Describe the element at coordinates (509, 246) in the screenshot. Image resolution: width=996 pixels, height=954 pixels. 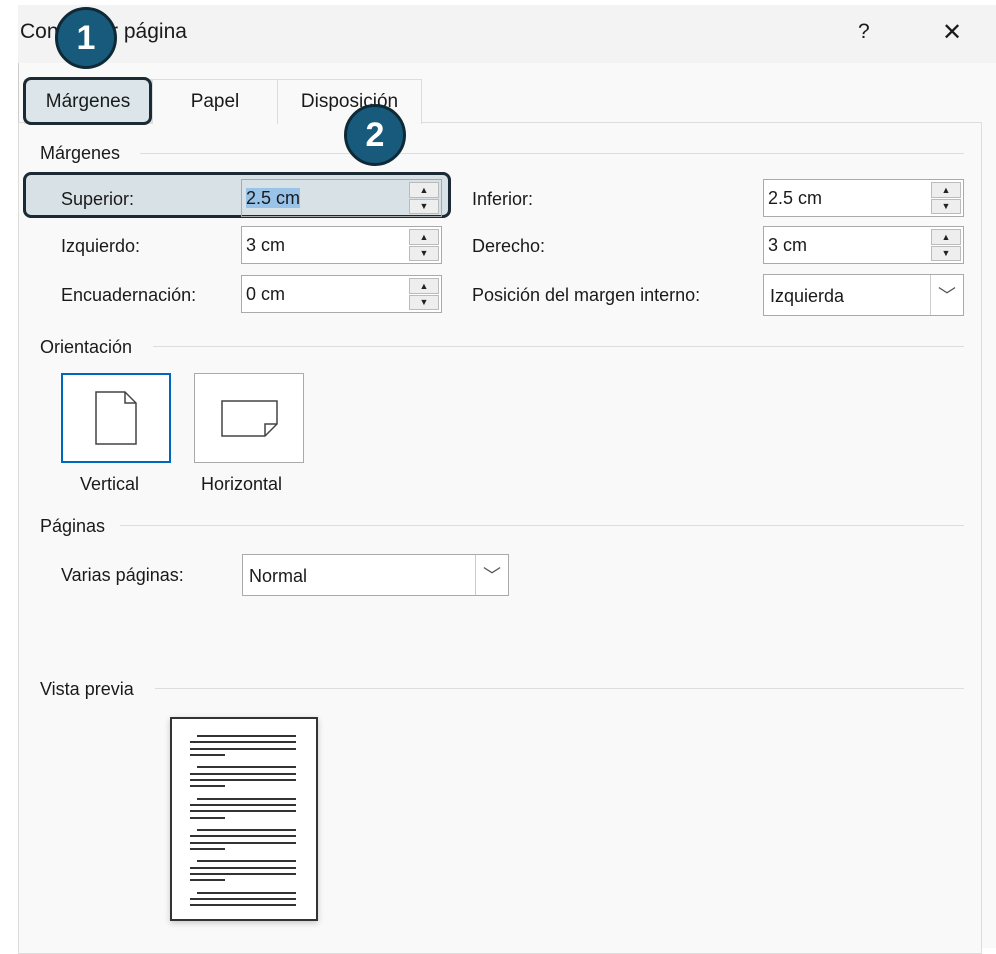
I see `derecho-label: Derecho:` at that location.